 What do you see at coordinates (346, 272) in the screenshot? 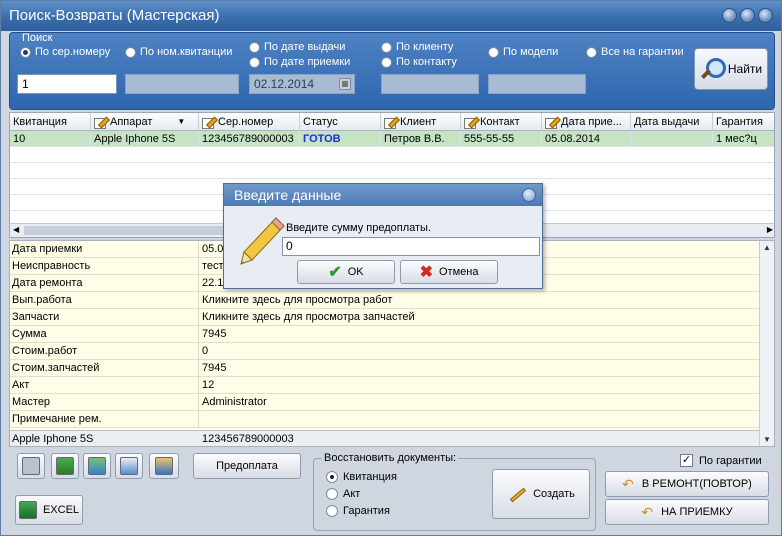
I see `ok-button: ✔ OK` at bounding box center [346, 272].